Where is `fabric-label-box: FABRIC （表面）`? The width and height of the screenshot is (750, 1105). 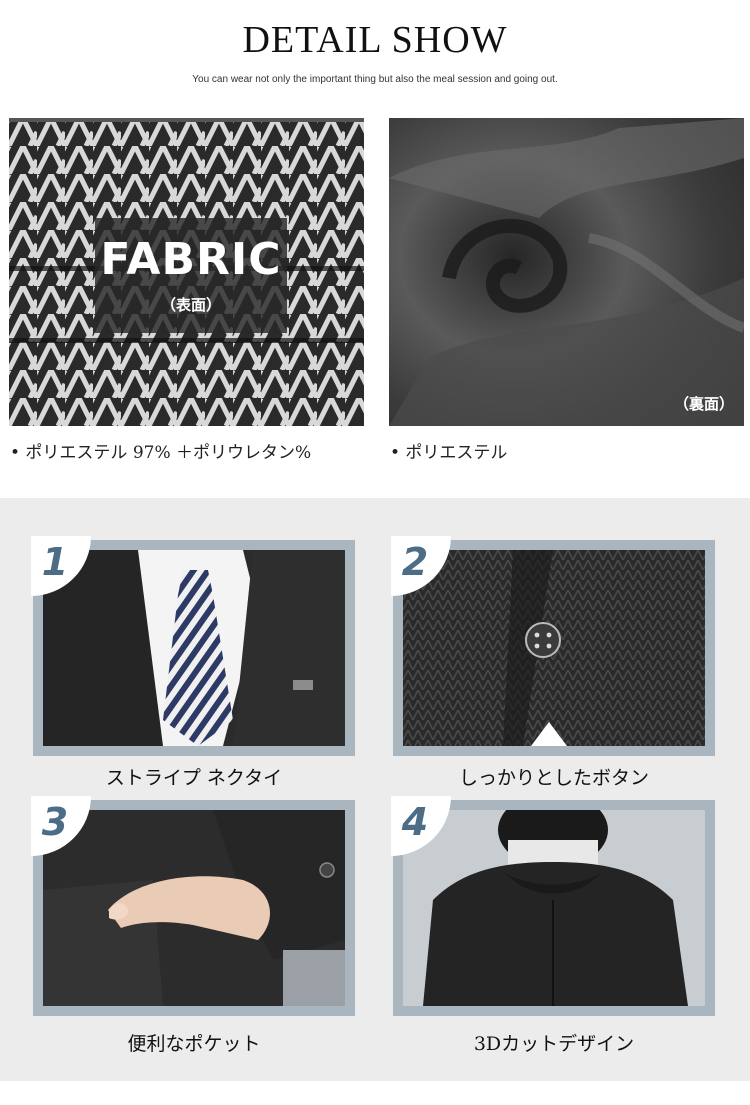 fabric-label-box: FABRIC （表面） is located at coordinates (191, 275).